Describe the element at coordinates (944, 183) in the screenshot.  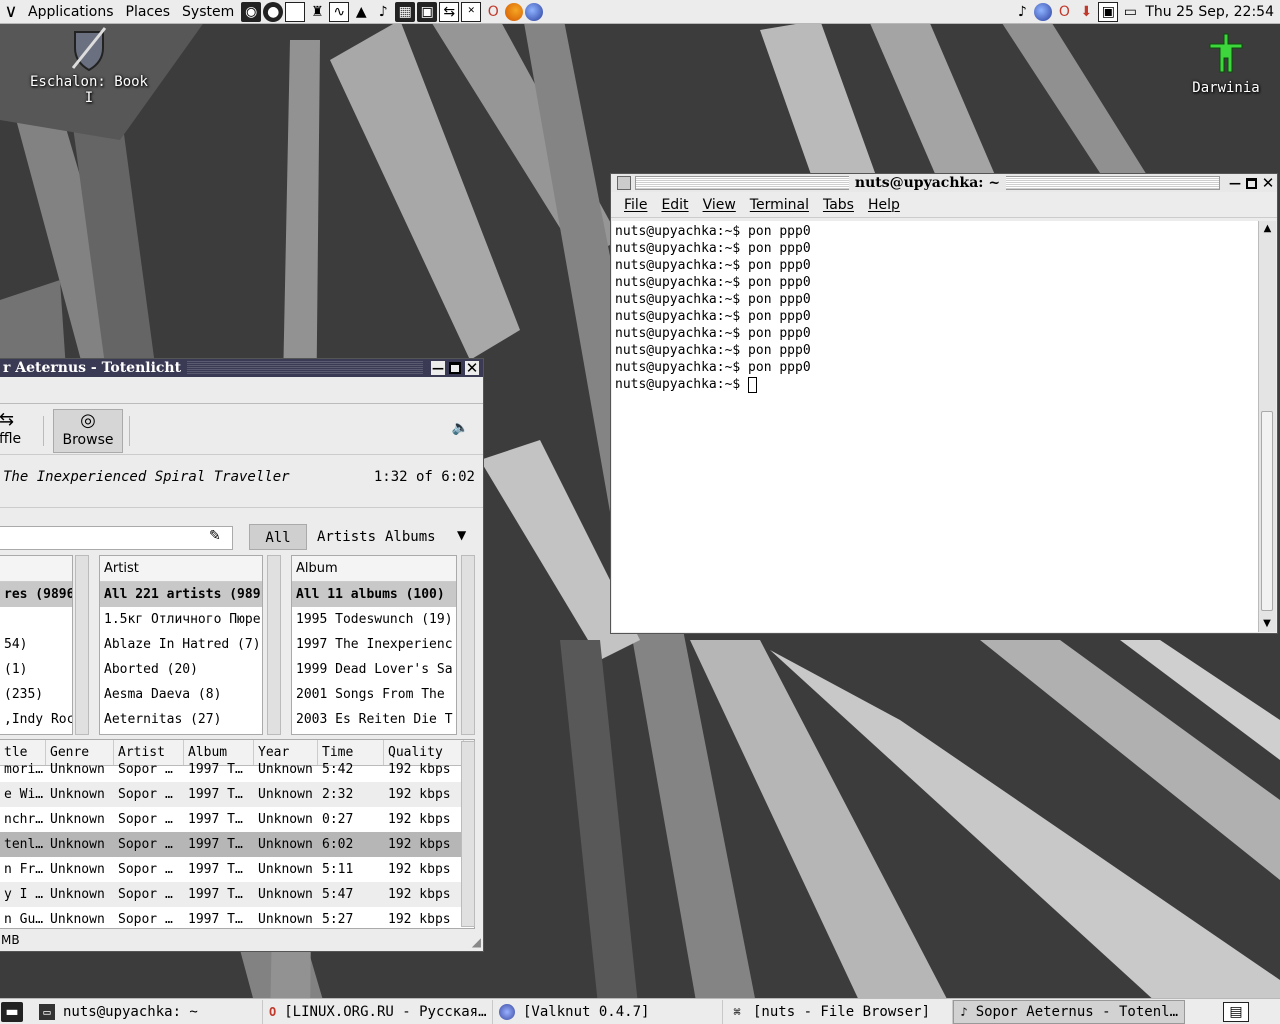
I see `terminal-titlebar: nuts@upyachka: ~ — ✕` at that location.